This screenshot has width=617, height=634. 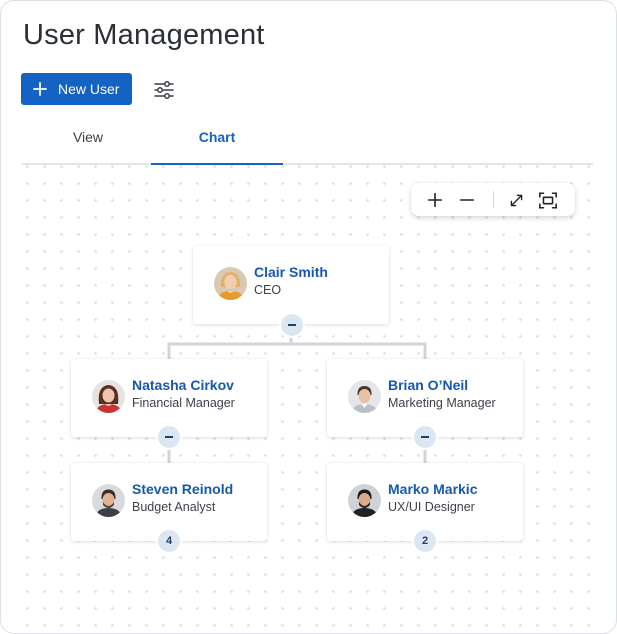 I want to click on new-user-button: New User, so click(x=76, y=89).